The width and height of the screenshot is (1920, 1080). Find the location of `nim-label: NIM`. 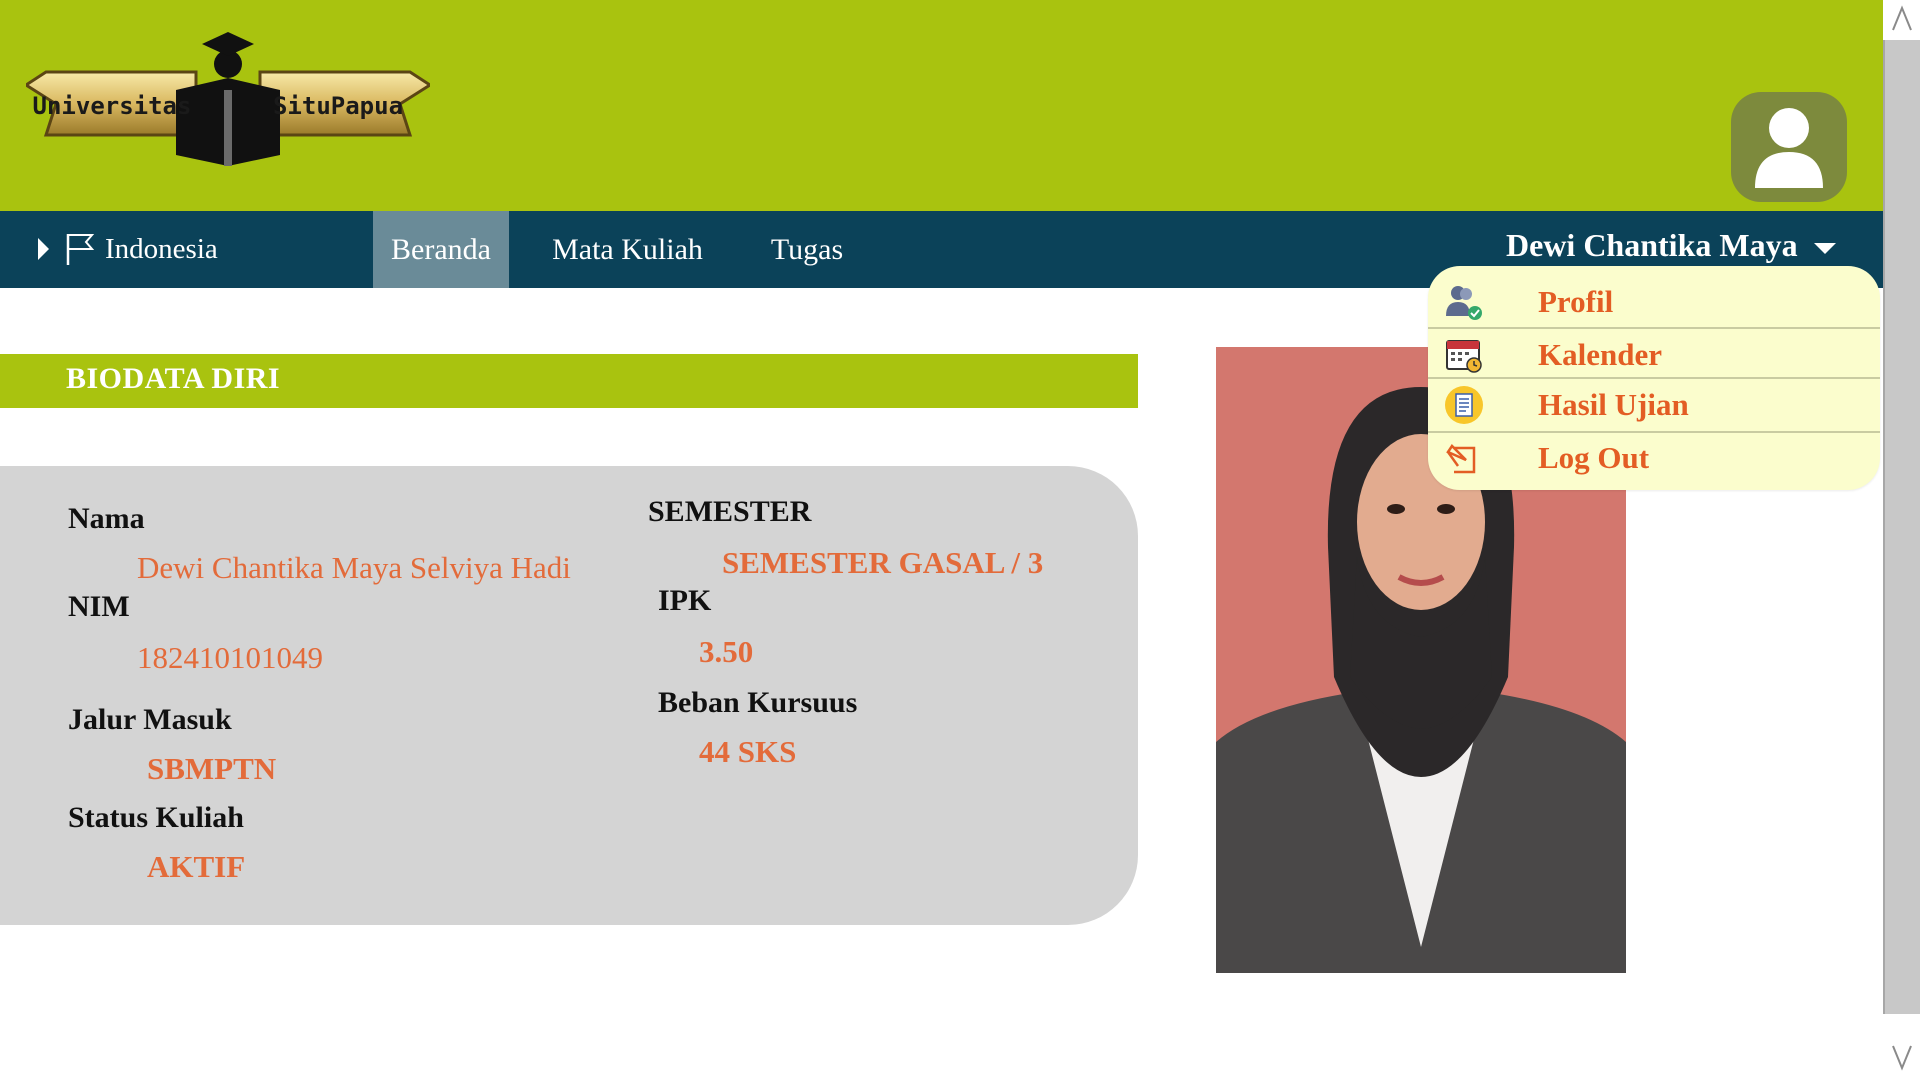

nim-label: NIM is located at coordinates (99, 606).